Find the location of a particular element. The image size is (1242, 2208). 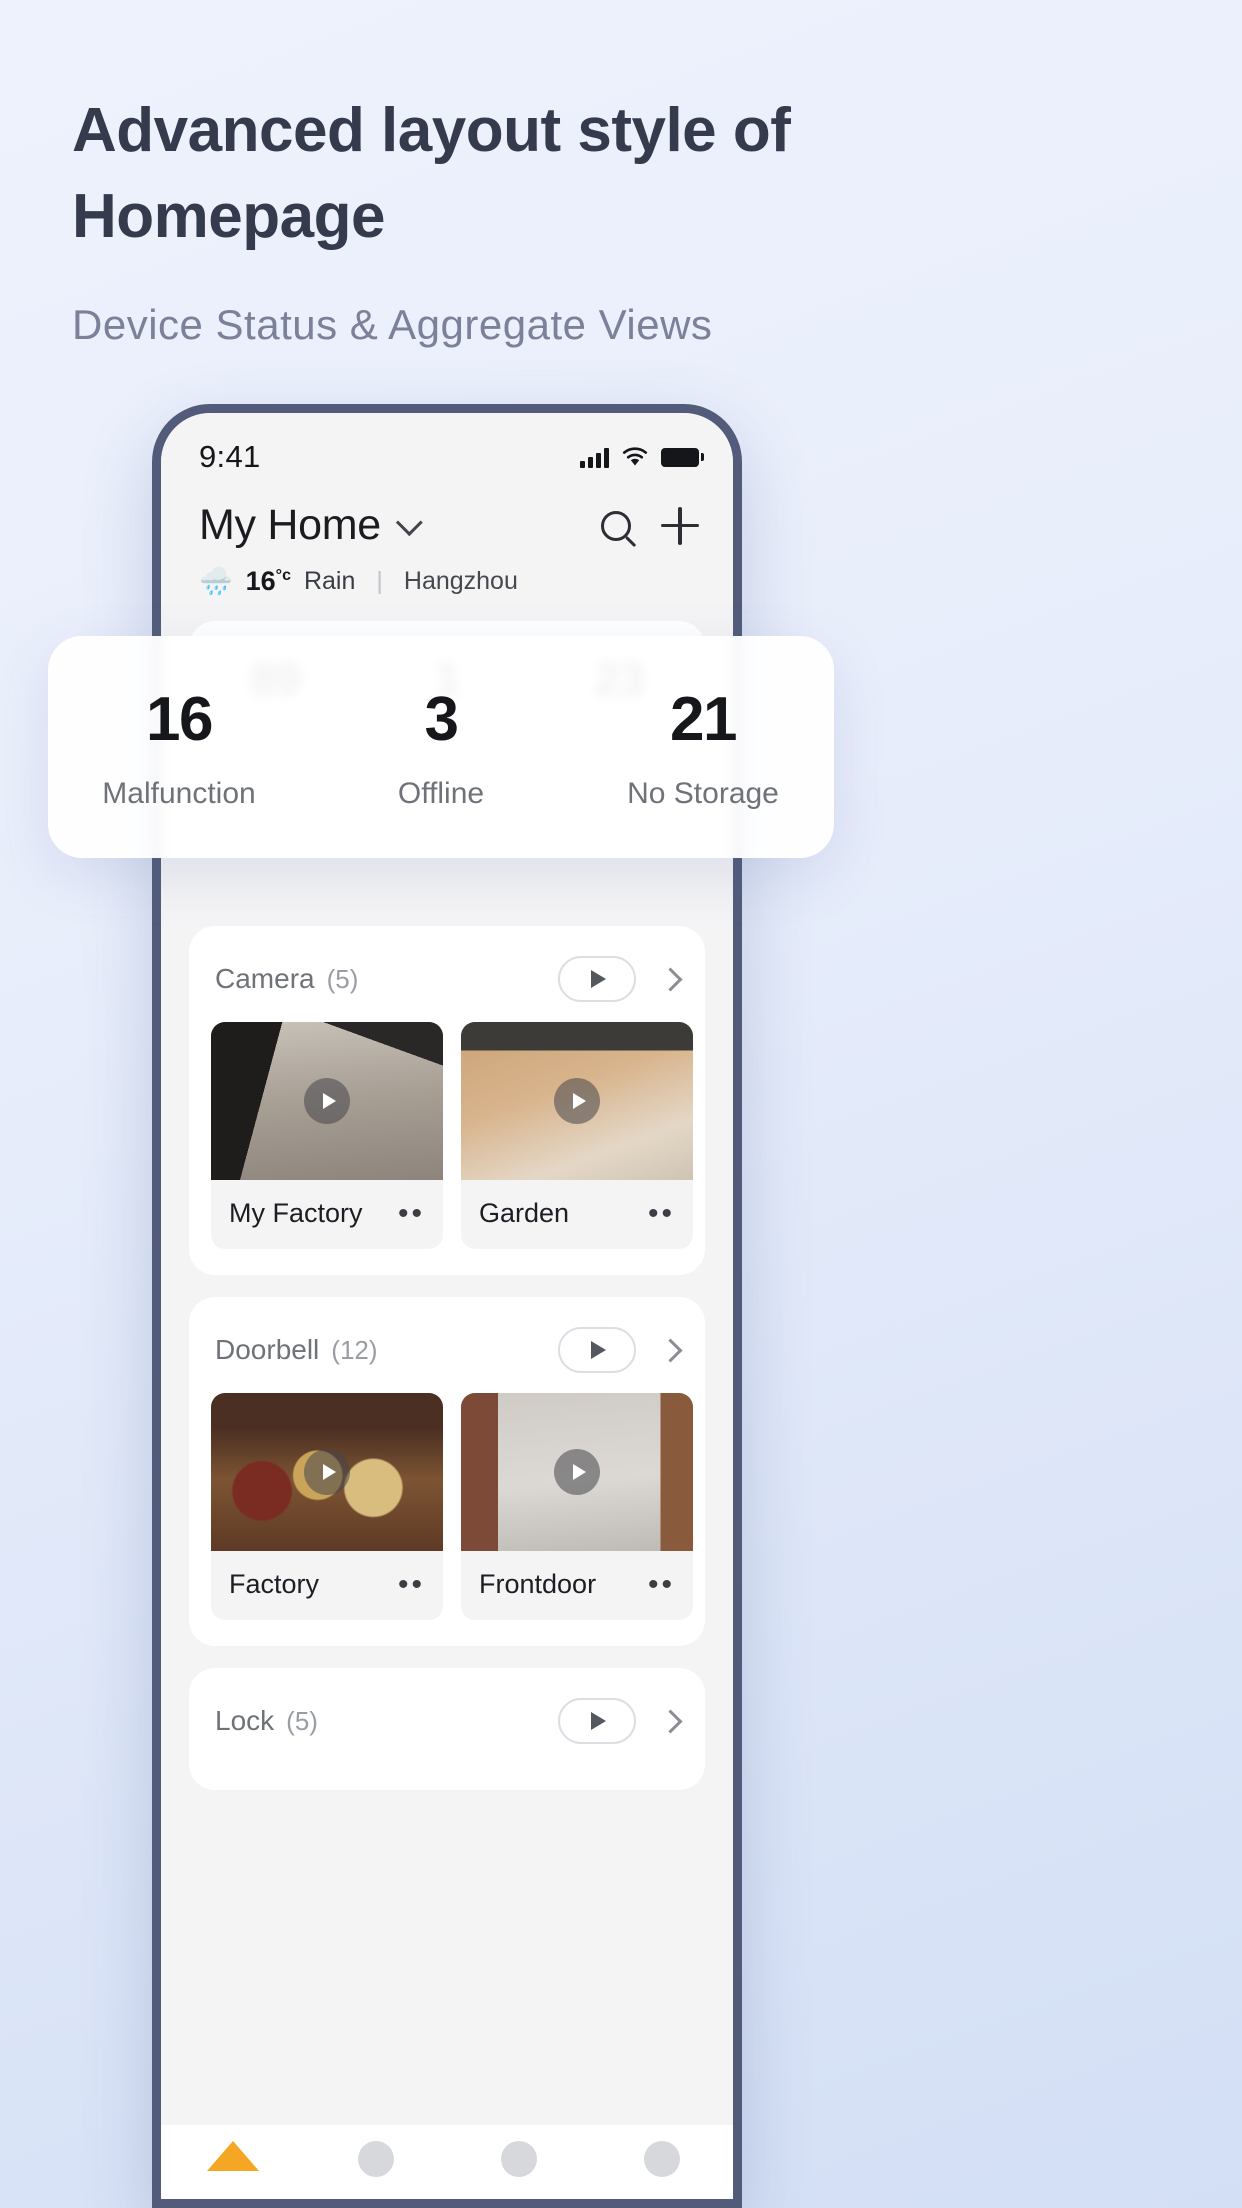

summary-item-malfunction: 16 Malfunction is located at coordinates (179, 747).